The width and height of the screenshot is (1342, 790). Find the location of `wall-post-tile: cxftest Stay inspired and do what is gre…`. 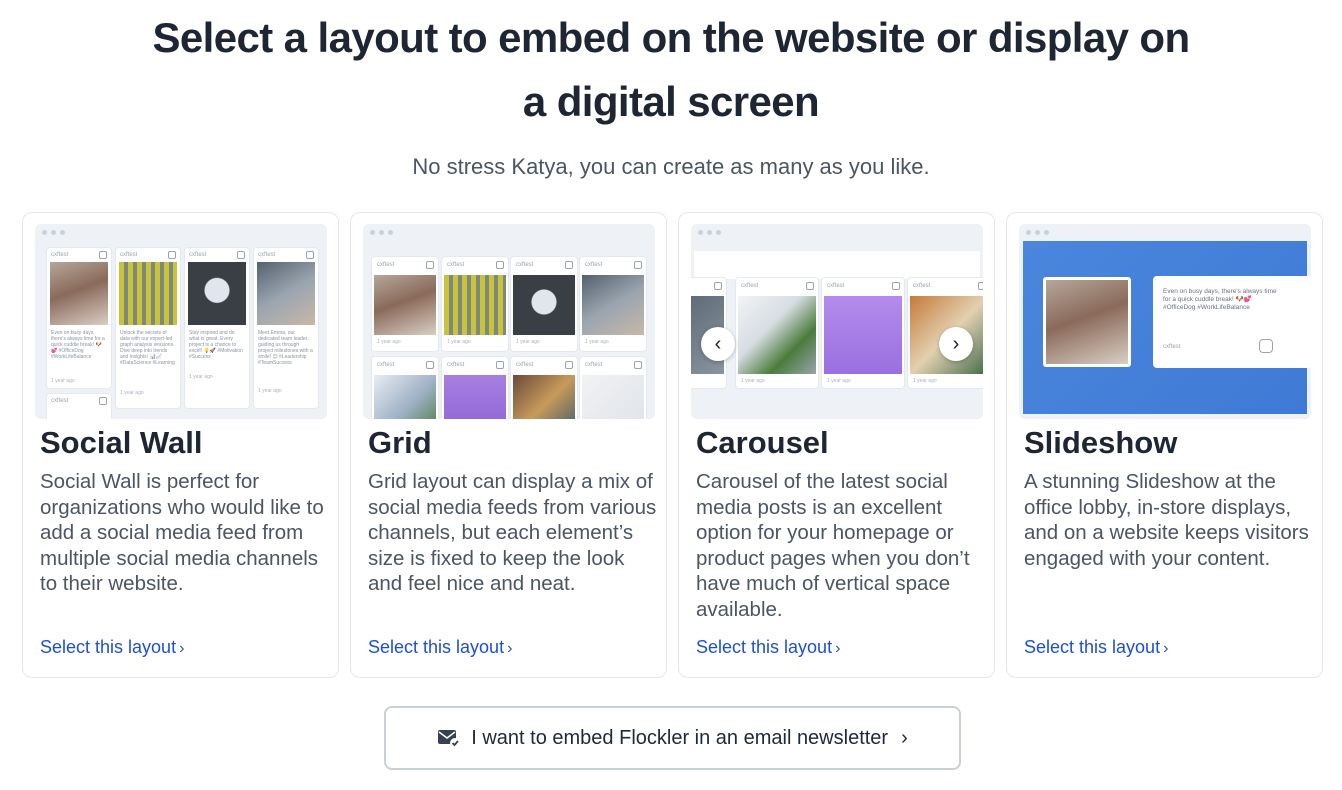

wall-post-tile: cxftest Stay inspired and do what is gre… is located at coordinates (217, 328).